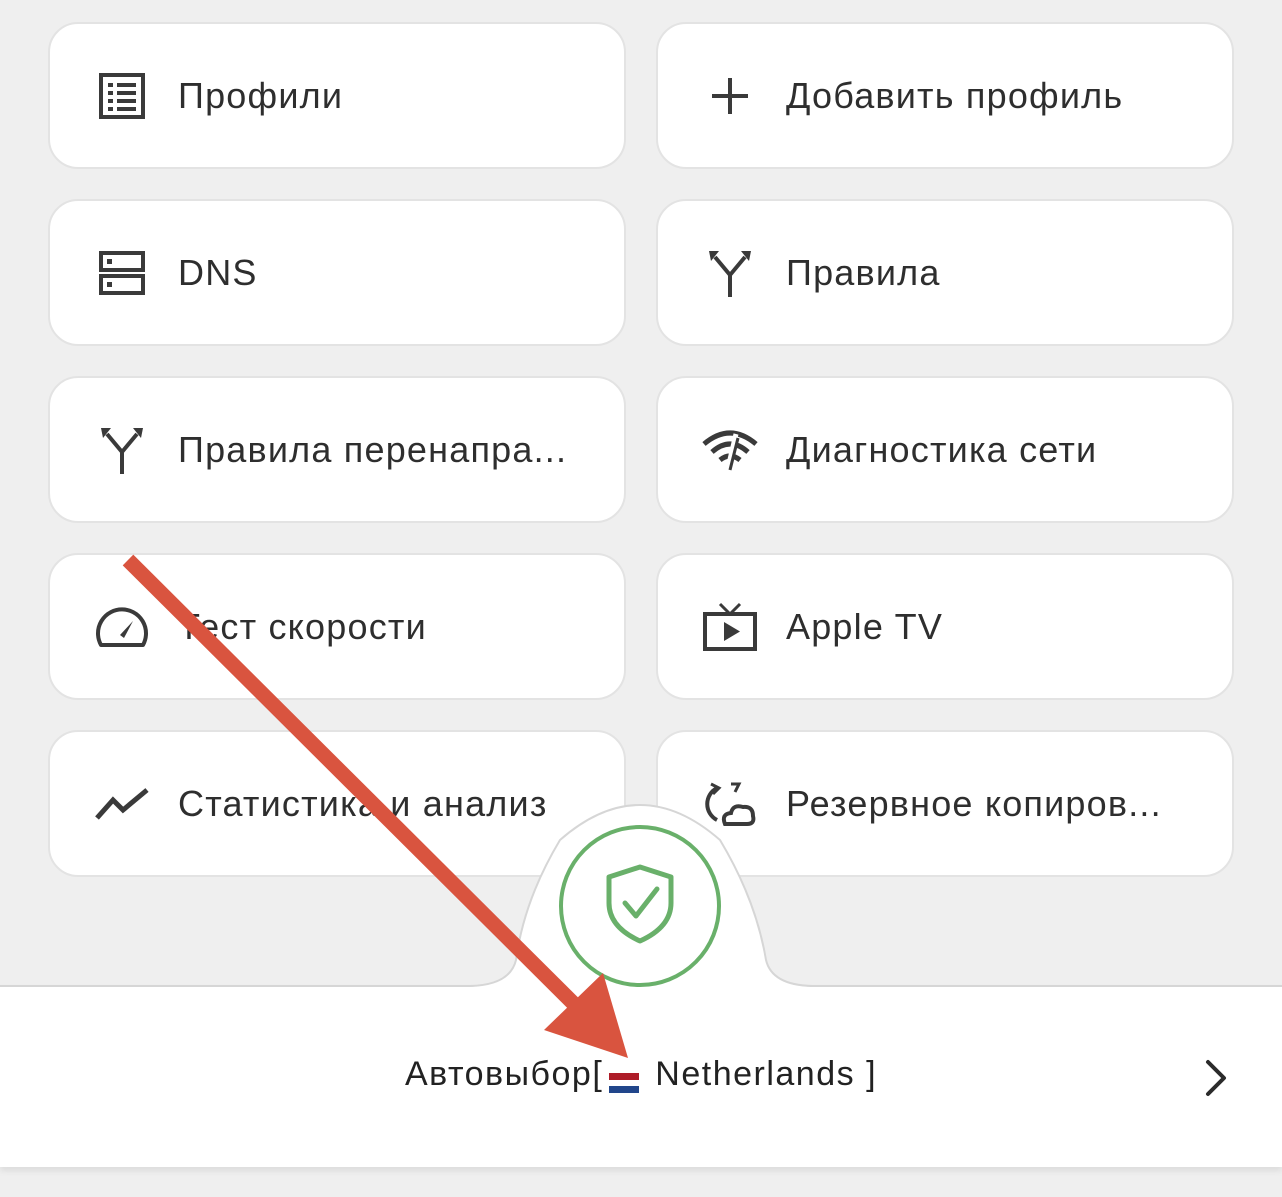  I want to click on profiles-label: Профили, so click(261, 95).